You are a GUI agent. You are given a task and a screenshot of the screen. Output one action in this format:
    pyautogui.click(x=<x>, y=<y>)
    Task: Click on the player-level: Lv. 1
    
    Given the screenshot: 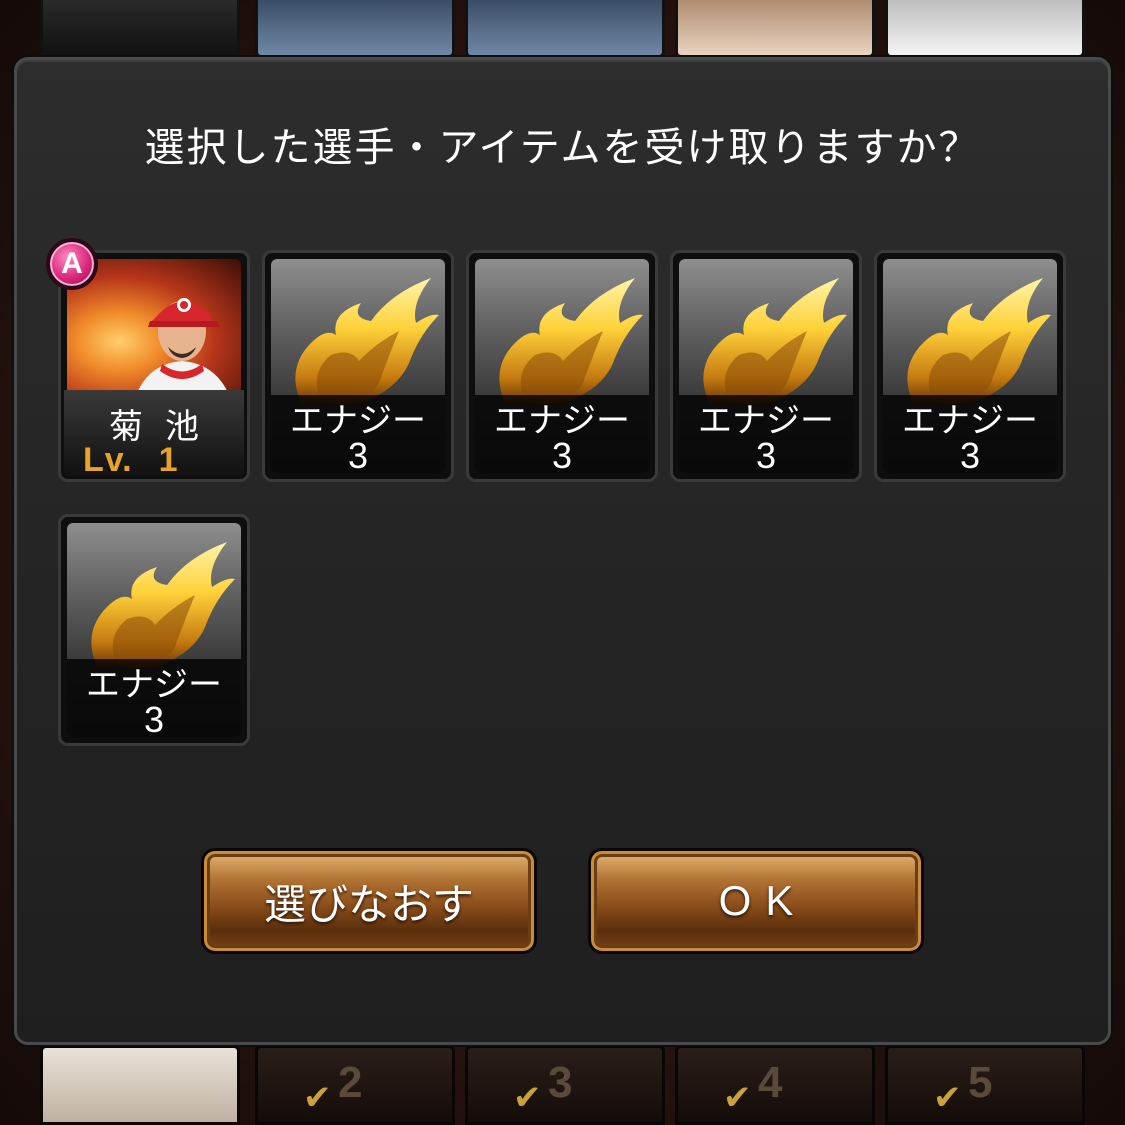 What is the action you would take?
    pyautogui.click(x=131, y=460)
    